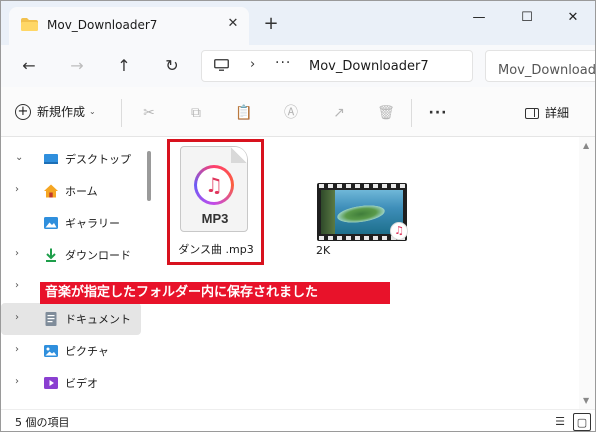 The image size is (596, 432). Describe the element at coordinates (51, 255) in the screenshot. I see `download-icon` at that location.